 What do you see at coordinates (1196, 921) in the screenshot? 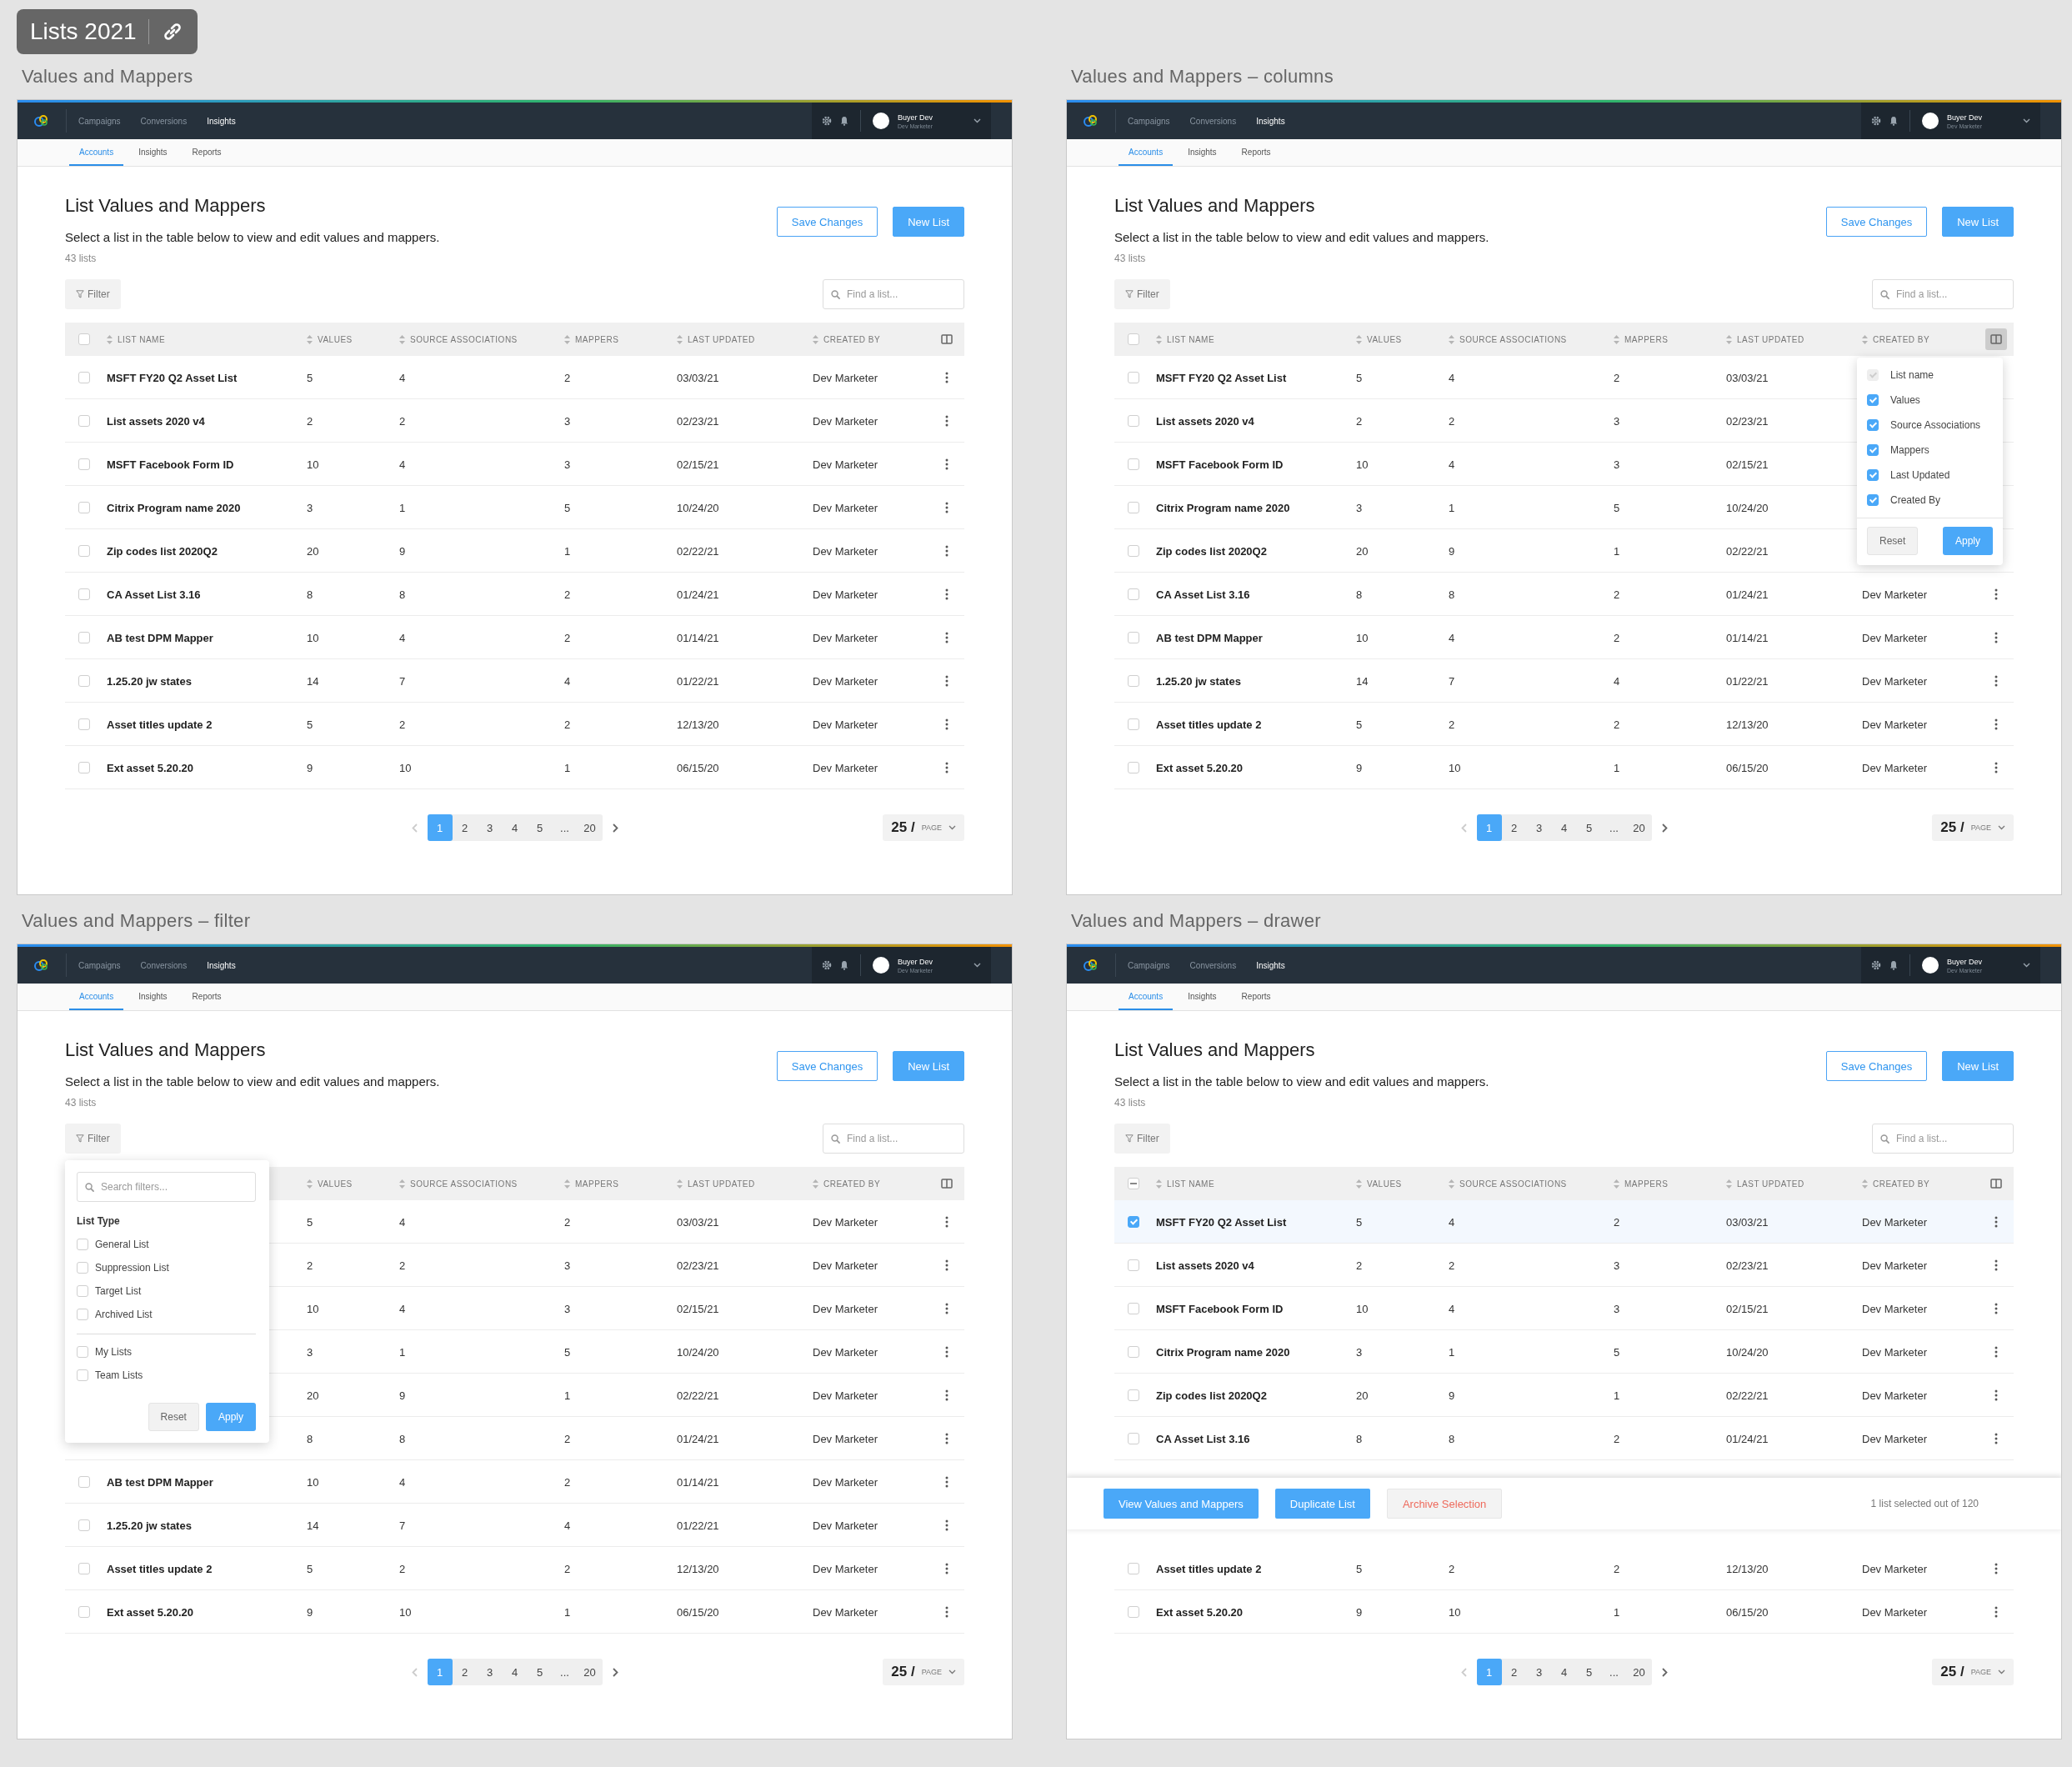
I see `artboard-title: Values and Mappers – drawer` at bounding box center [1196, 921].